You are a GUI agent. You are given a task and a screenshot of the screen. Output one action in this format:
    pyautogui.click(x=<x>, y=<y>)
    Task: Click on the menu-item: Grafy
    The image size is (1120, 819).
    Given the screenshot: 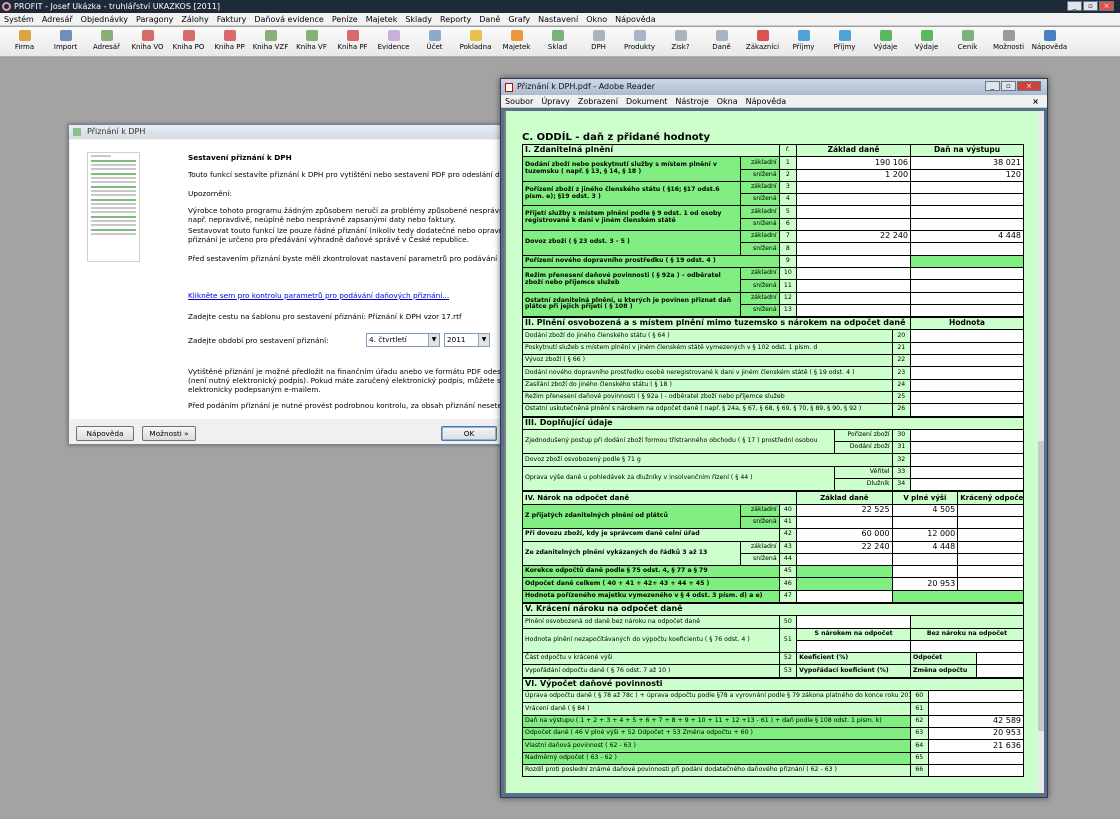 What is the action you would take?
    pyautogui.click(x=519, y=19)
    